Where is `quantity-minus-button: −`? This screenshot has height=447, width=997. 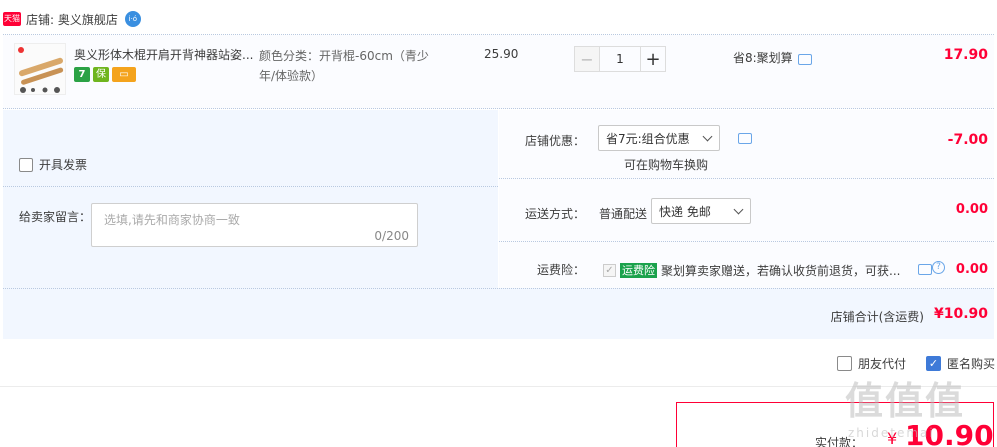 quantity-minus-button: − is located at coordinates (587, 59).